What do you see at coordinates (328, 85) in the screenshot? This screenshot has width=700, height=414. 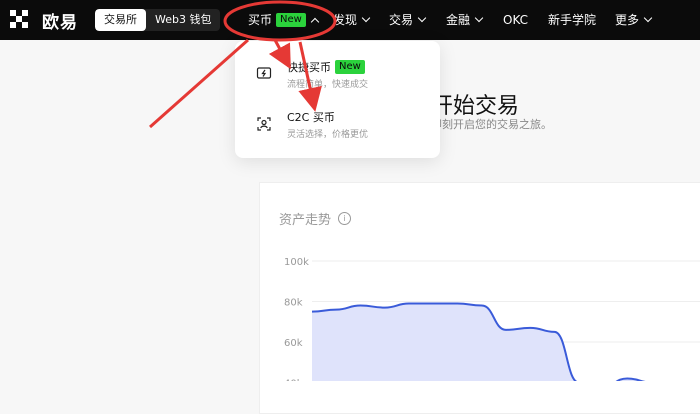 I see `quick-buy-description: 流程简单，快速成交` at bounding box center [328, 85].